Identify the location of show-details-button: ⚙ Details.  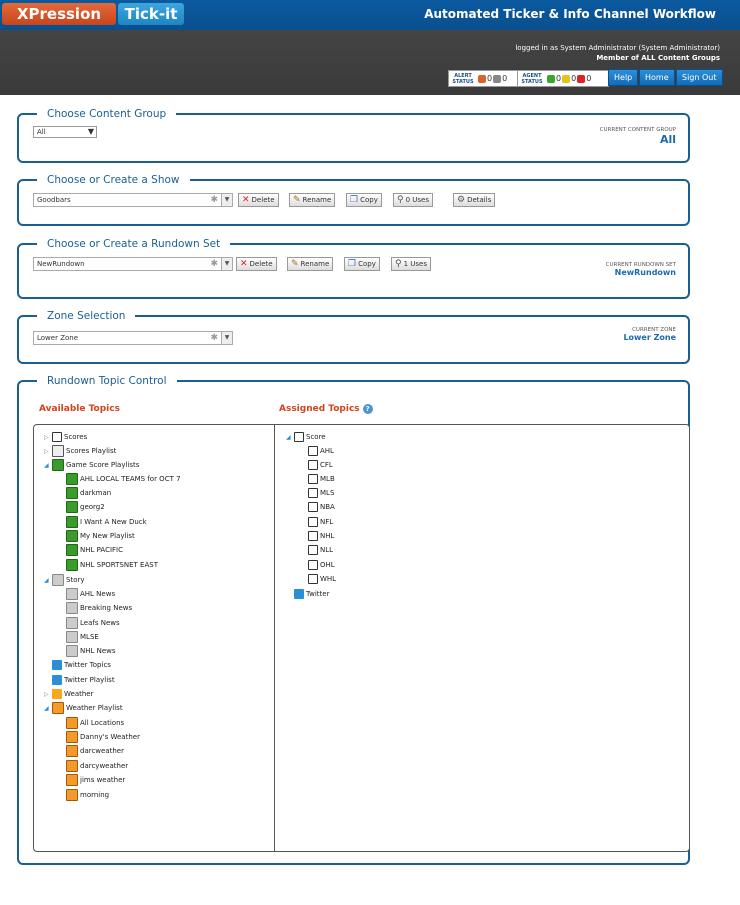
(474, 200).